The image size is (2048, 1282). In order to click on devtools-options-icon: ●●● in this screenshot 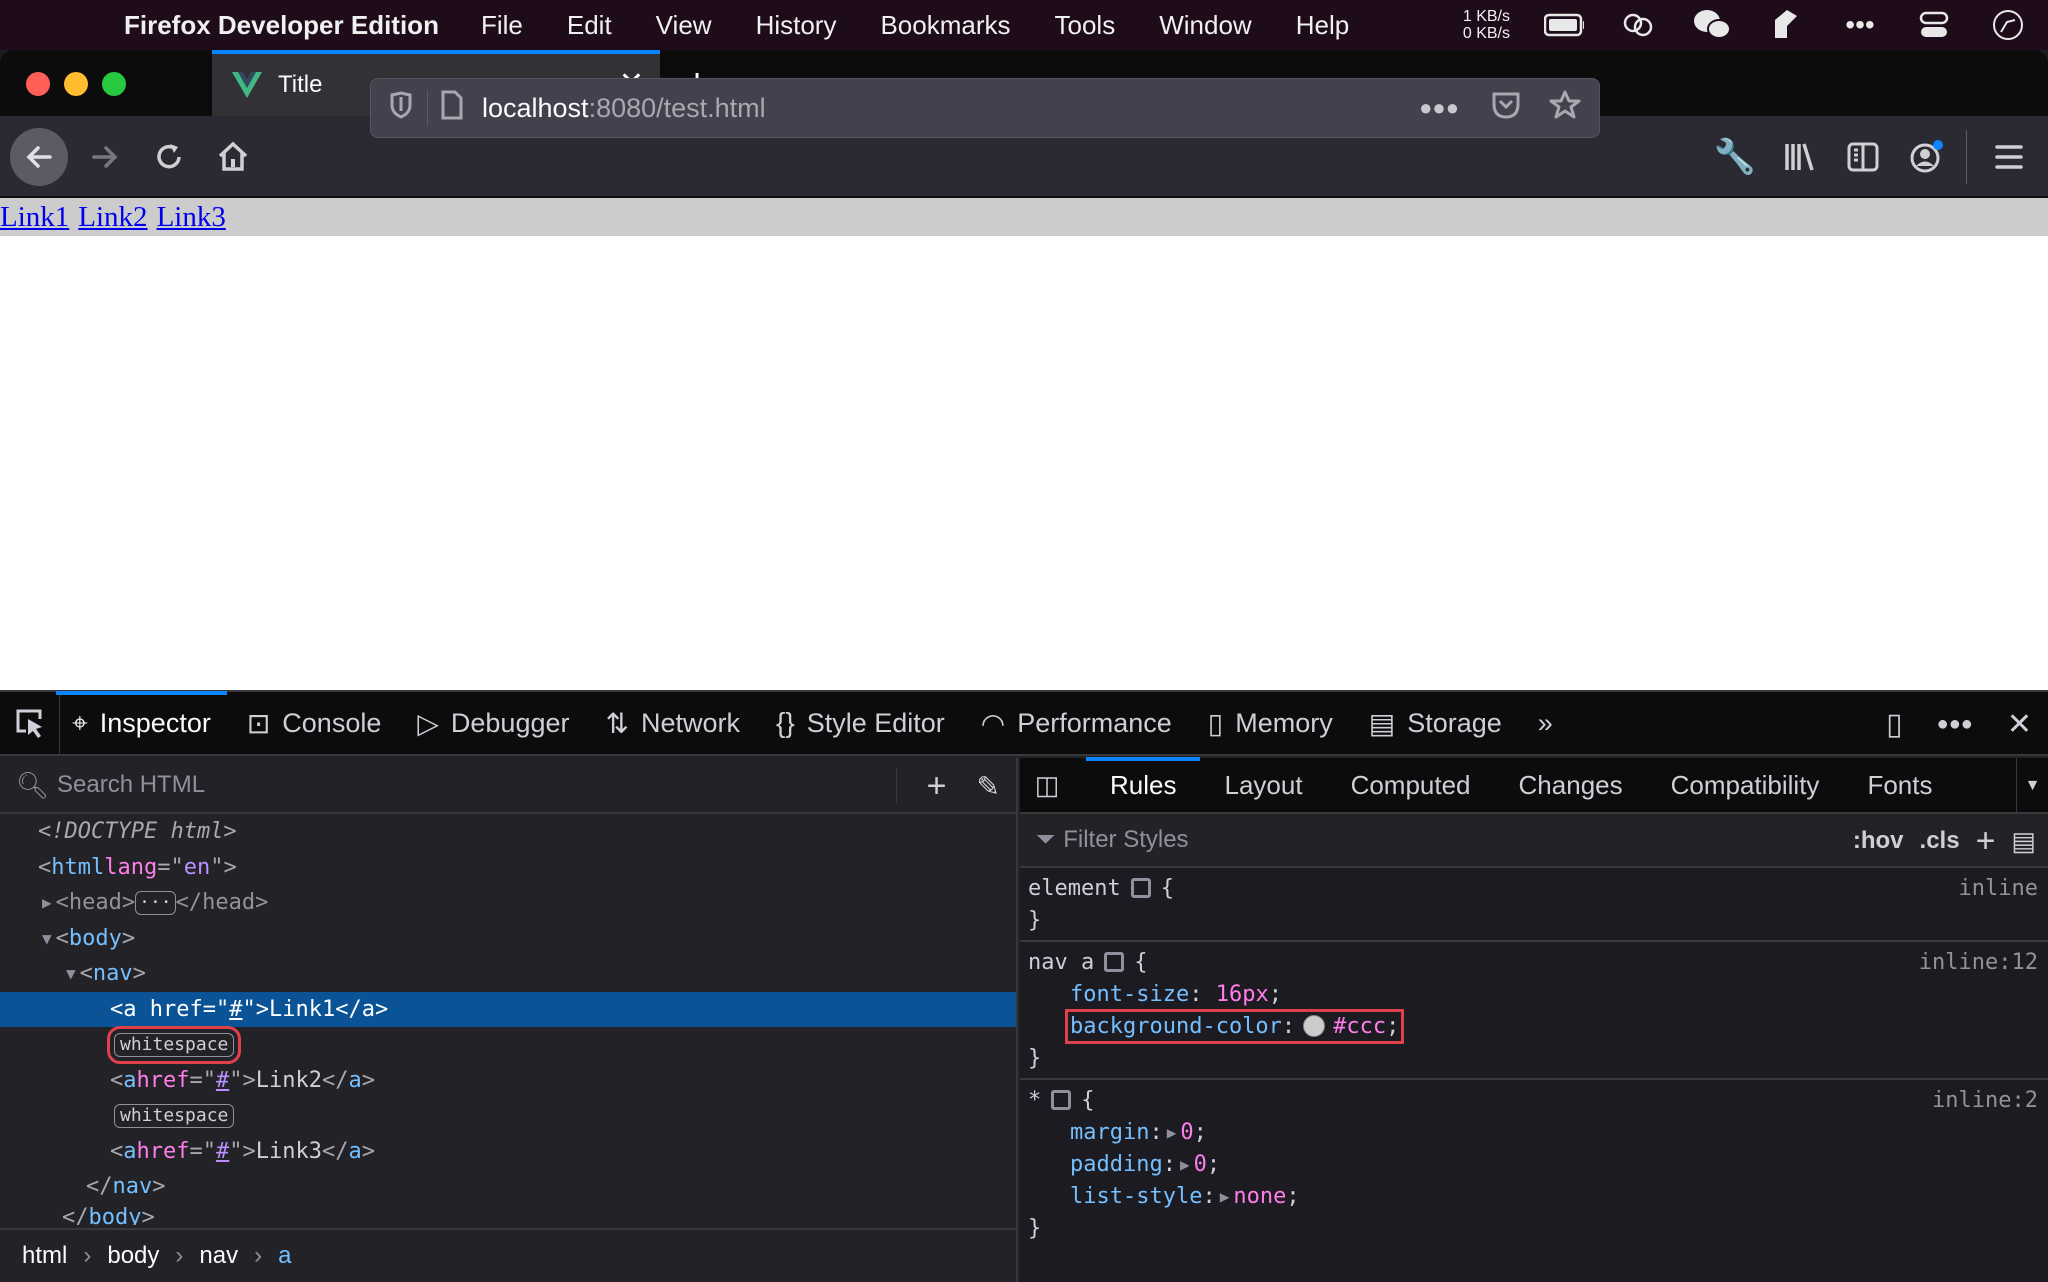, I will do `click(1955, 724)`.